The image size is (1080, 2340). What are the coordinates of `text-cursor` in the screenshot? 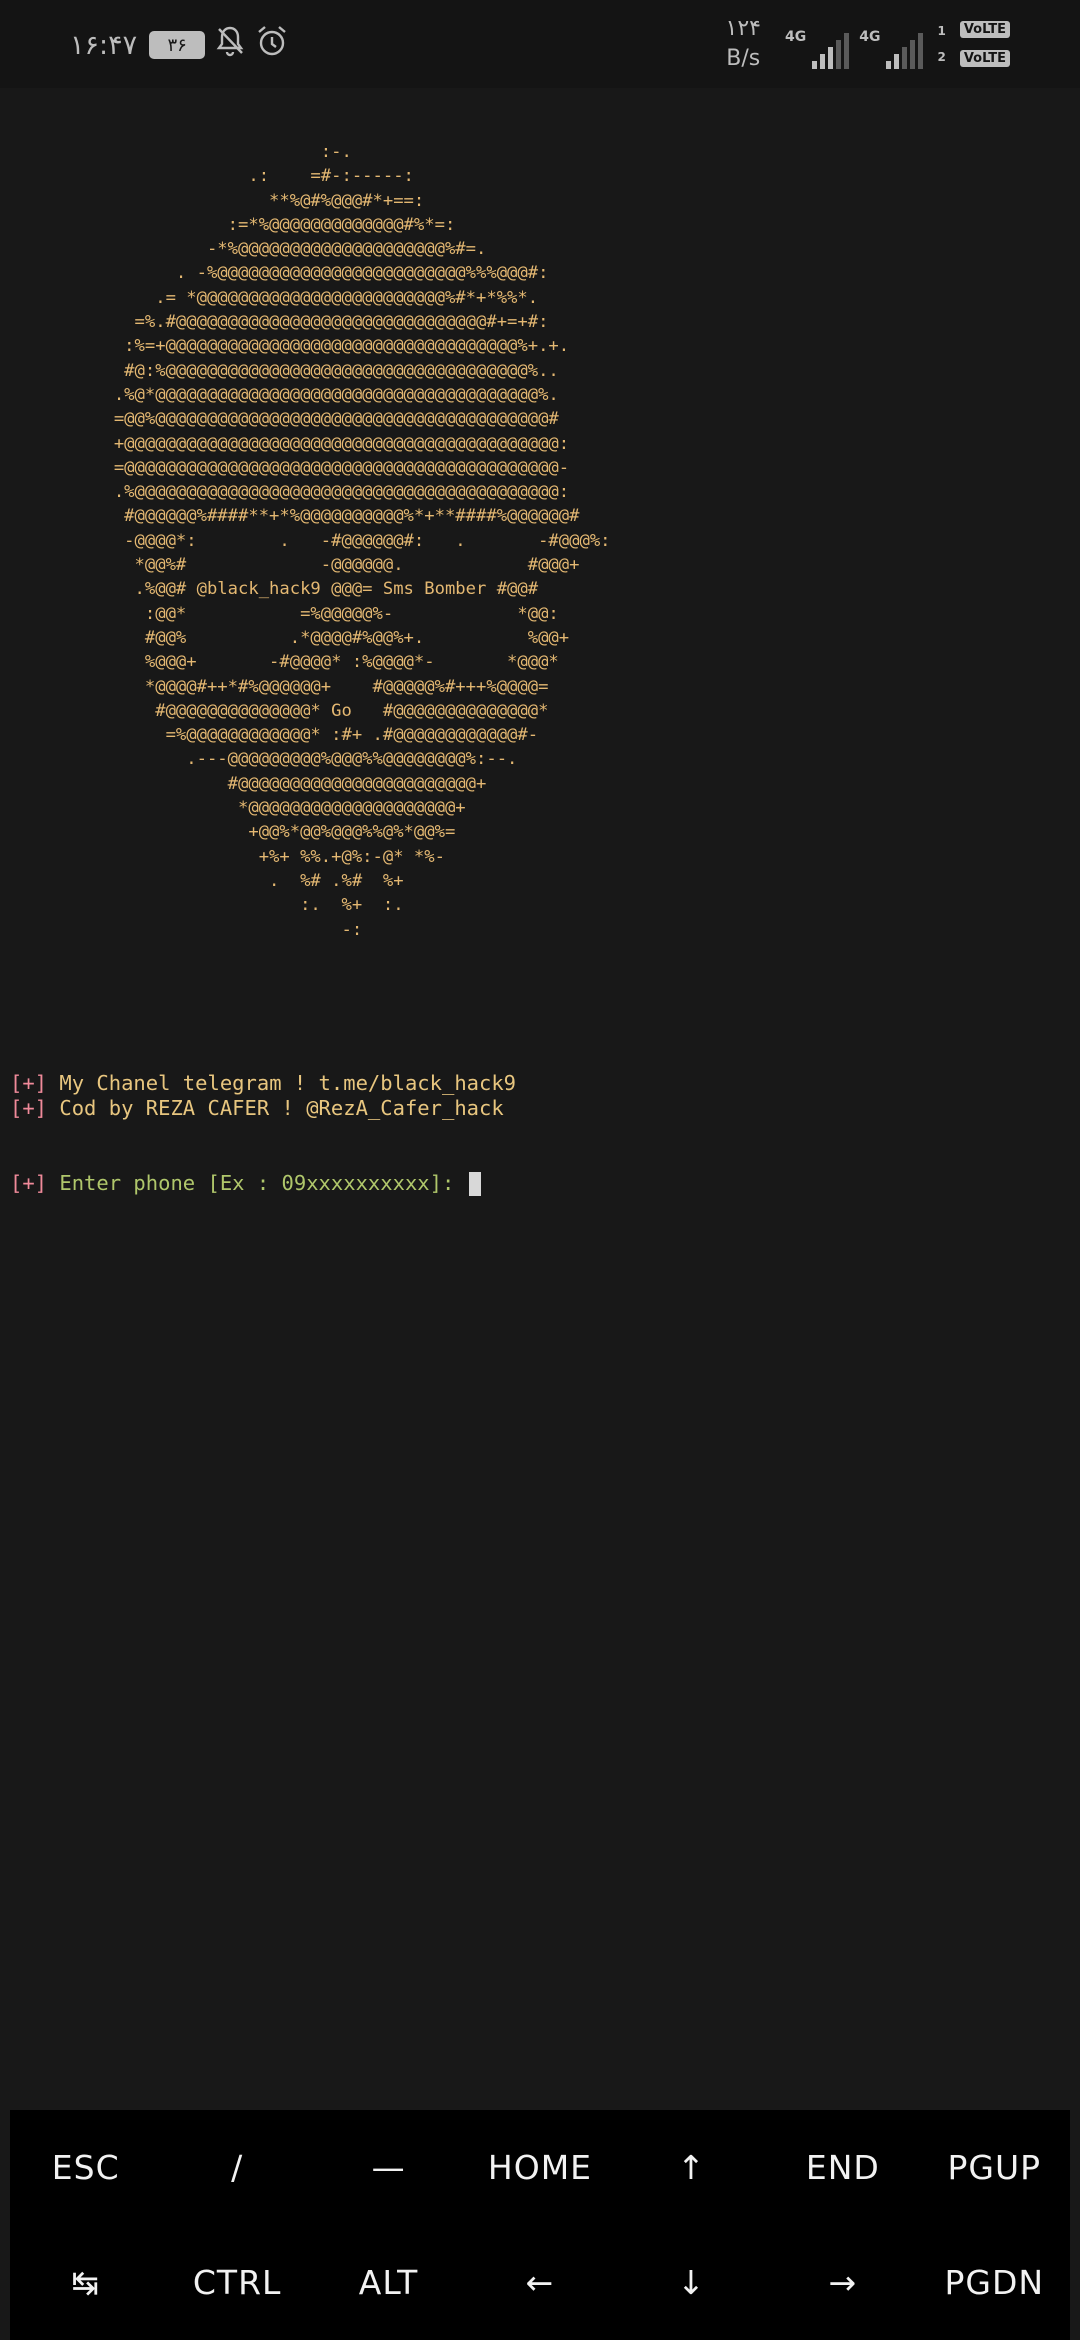 It's located at (474, 1184).